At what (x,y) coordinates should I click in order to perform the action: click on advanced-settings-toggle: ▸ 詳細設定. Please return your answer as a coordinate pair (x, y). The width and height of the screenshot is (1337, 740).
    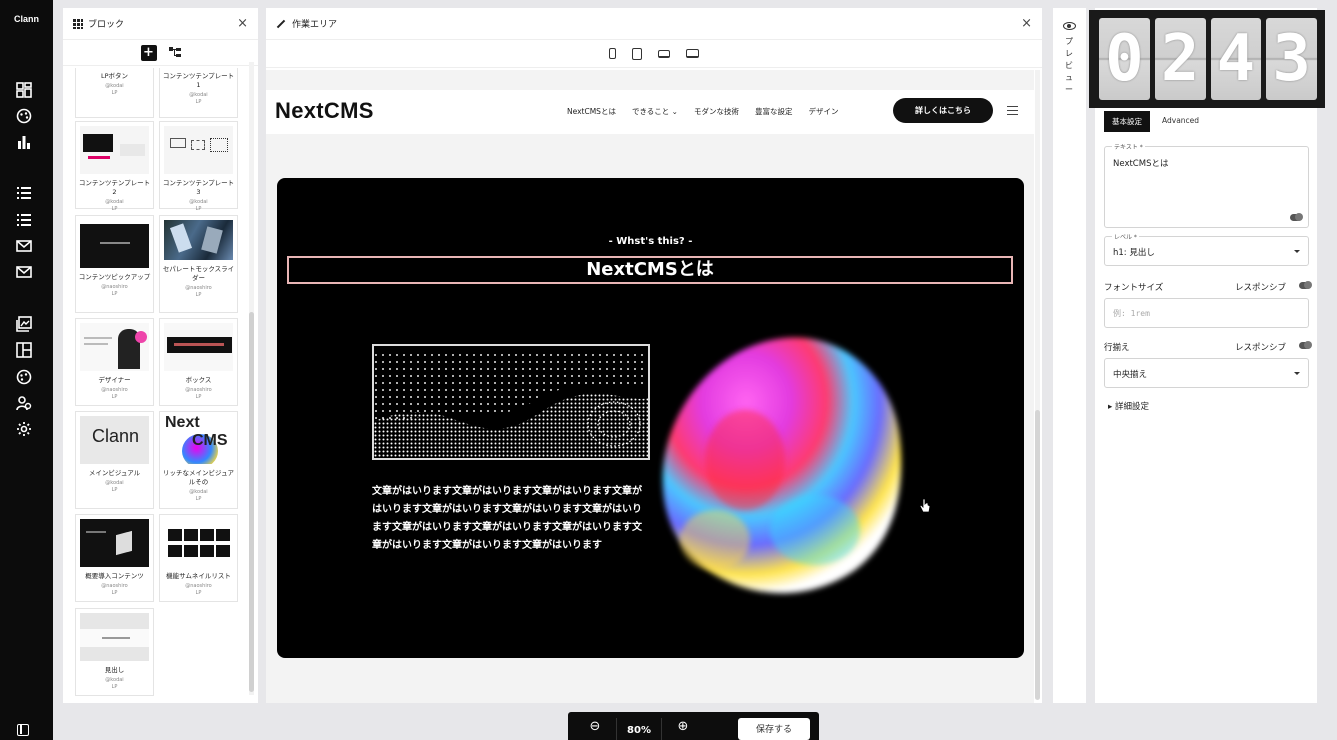
    Looking at the image, I should click on (1128, 406).